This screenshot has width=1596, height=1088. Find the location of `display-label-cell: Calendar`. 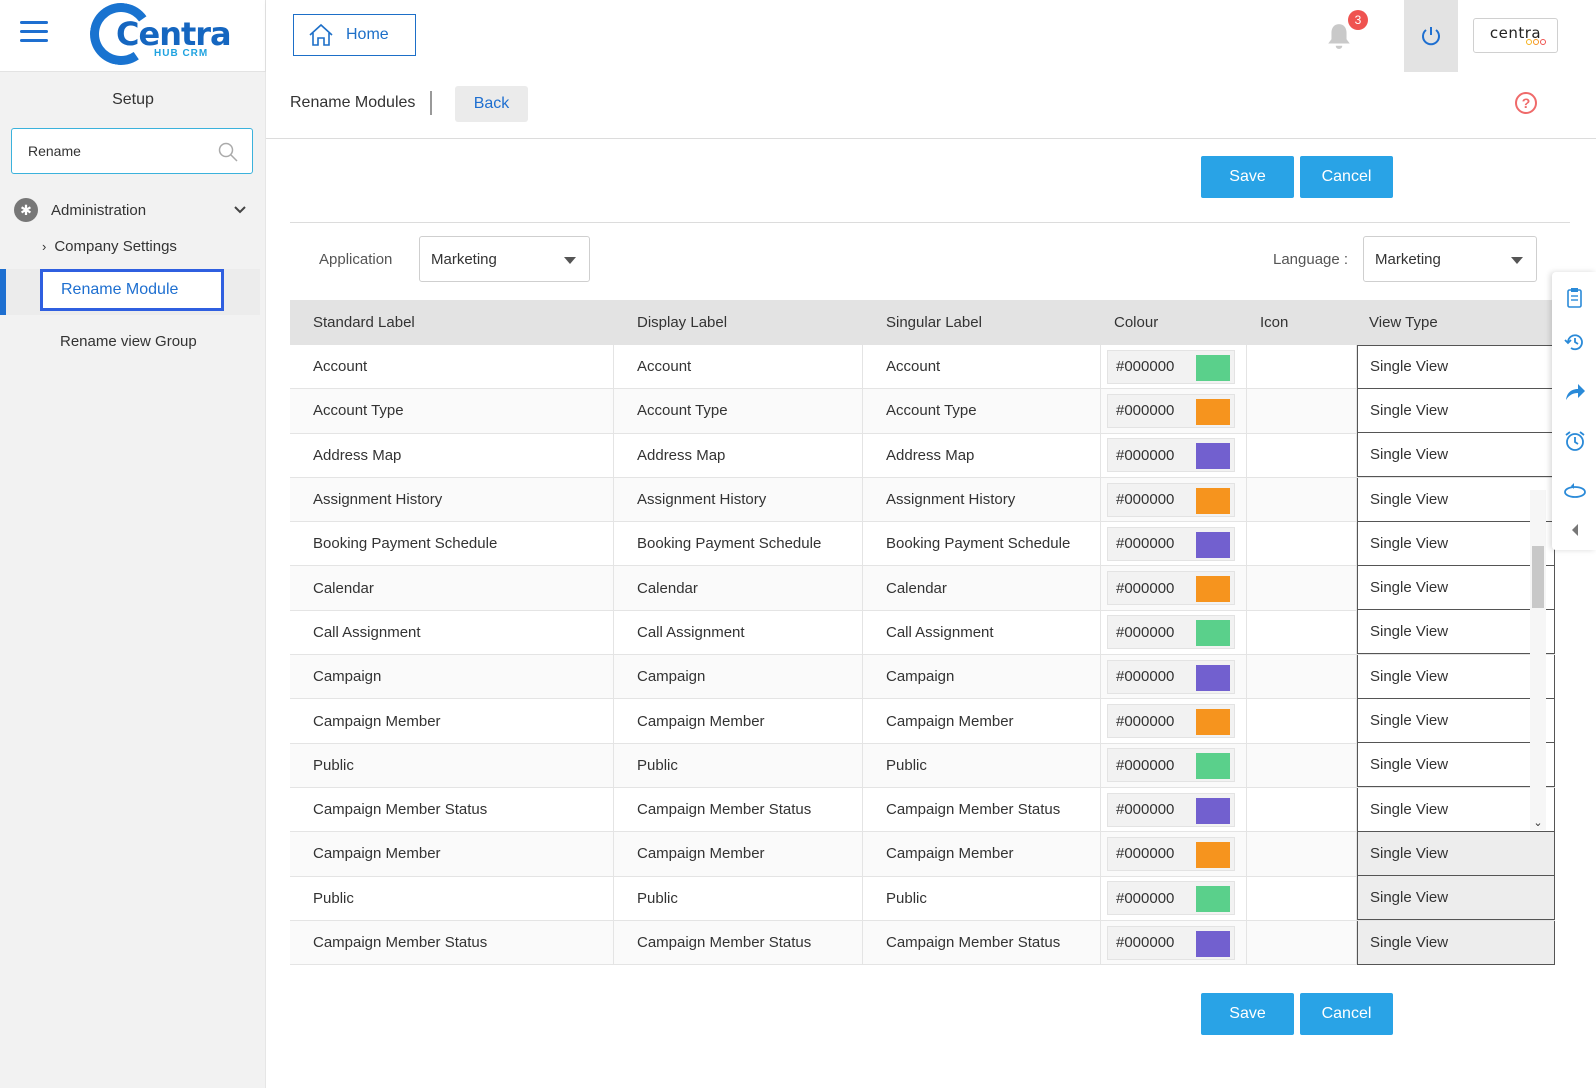

display-label-cell: Calendar is located at coordinates (738, 588).